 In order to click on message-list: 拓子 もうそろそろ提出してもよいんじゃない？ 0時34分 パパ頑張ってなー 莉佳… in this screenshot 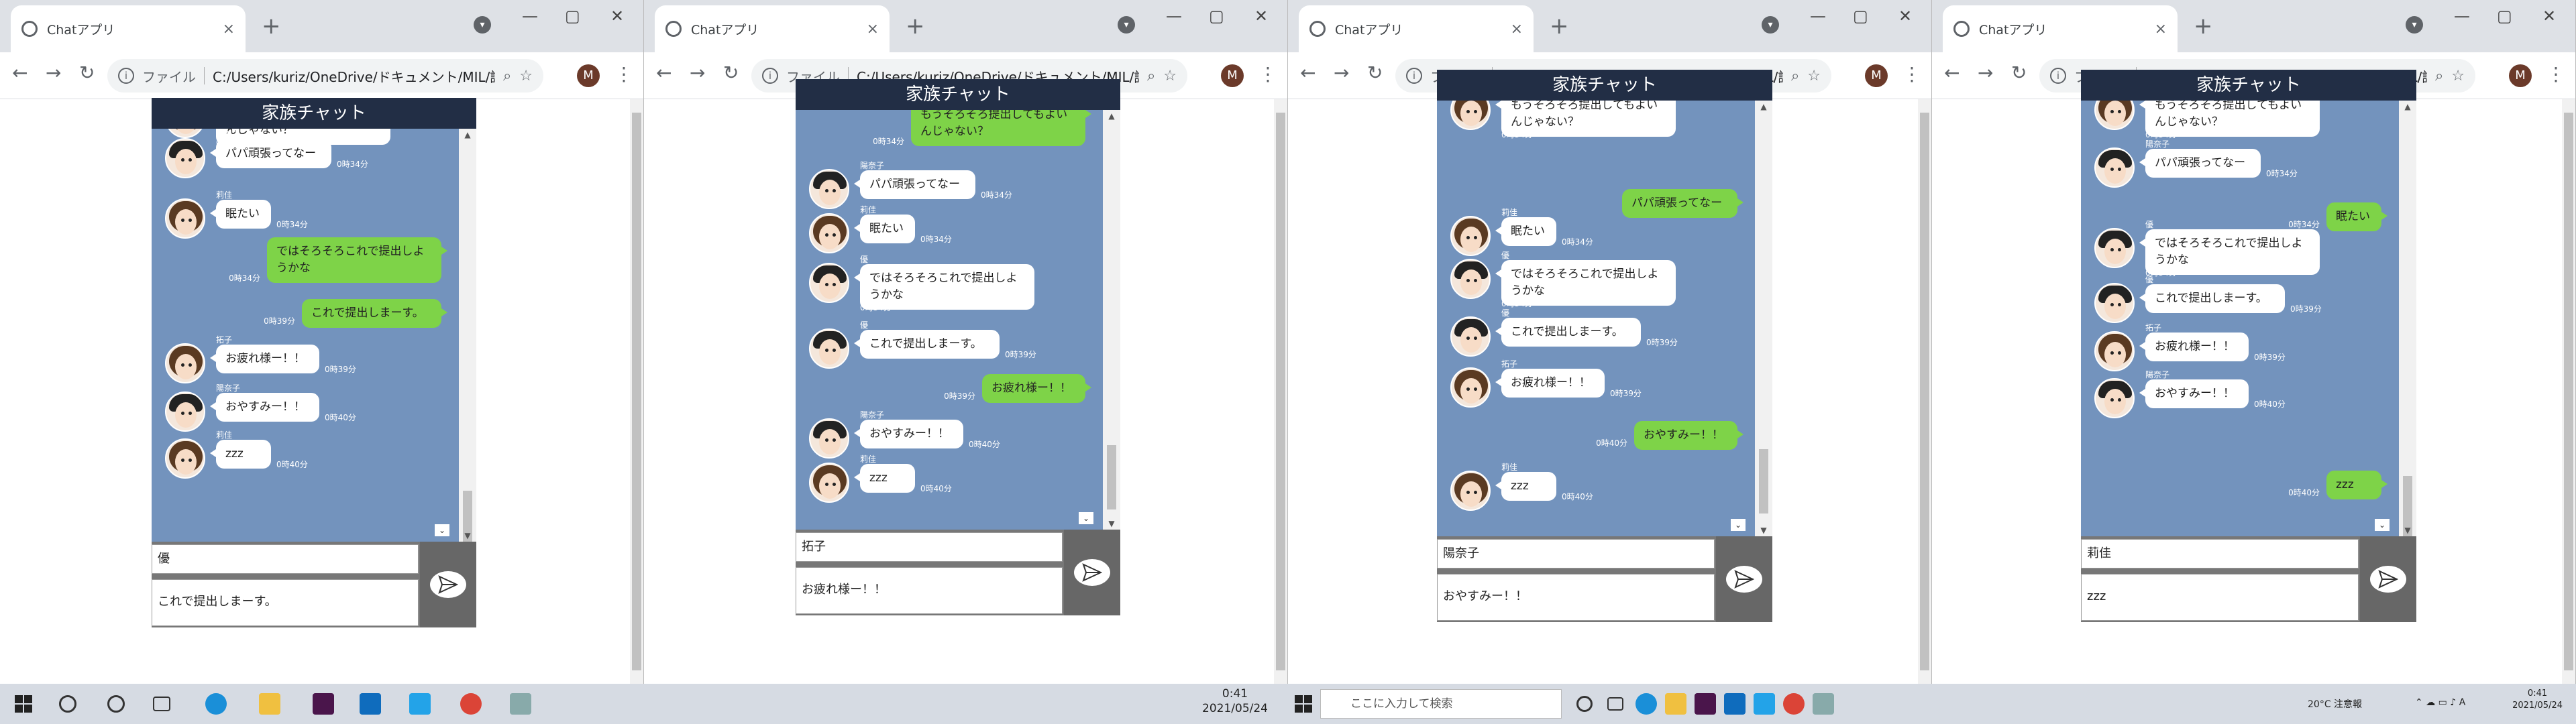, I will do `click(1596, 318)`.